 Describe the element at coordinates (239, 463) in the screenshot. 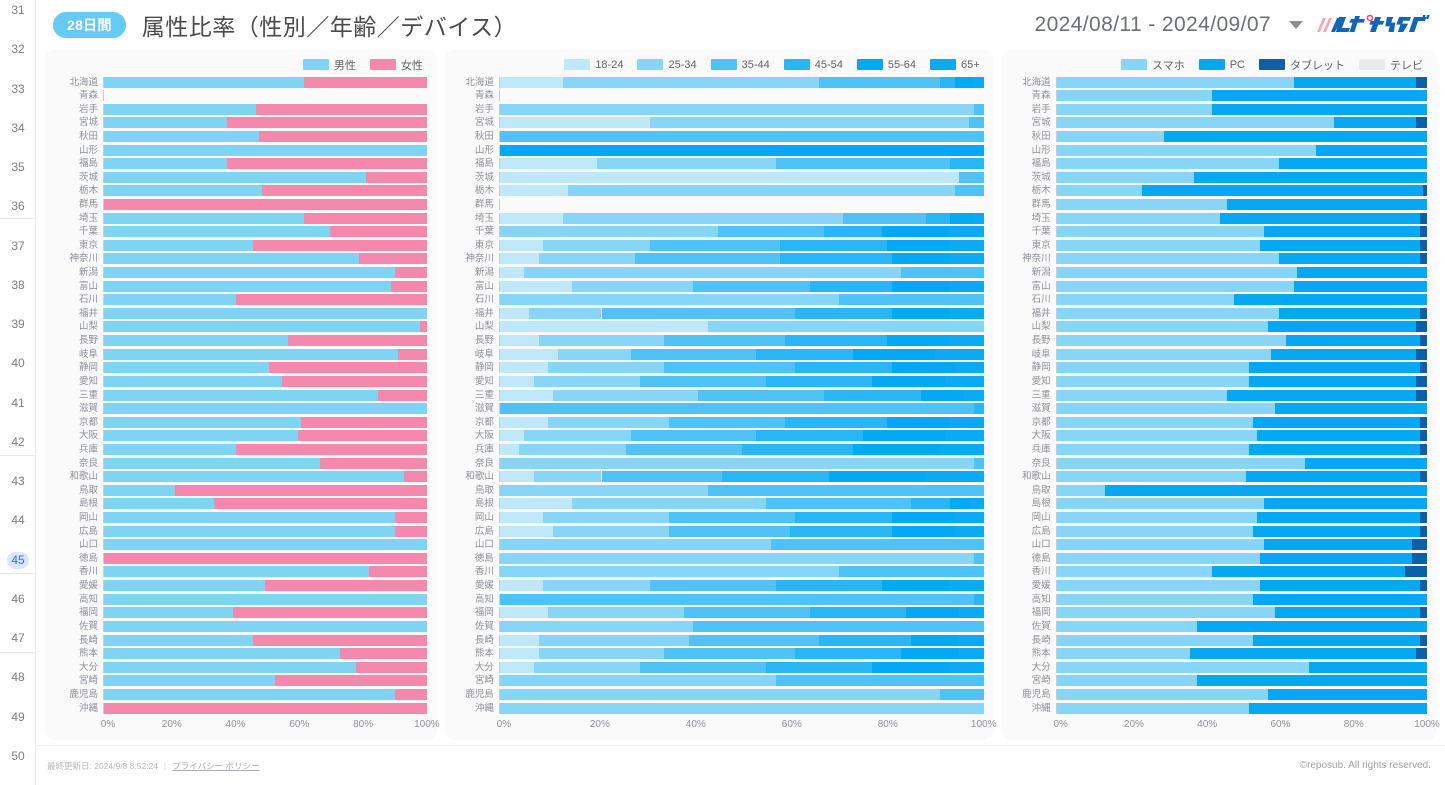

I see `chart-row: 奈良` at that location.